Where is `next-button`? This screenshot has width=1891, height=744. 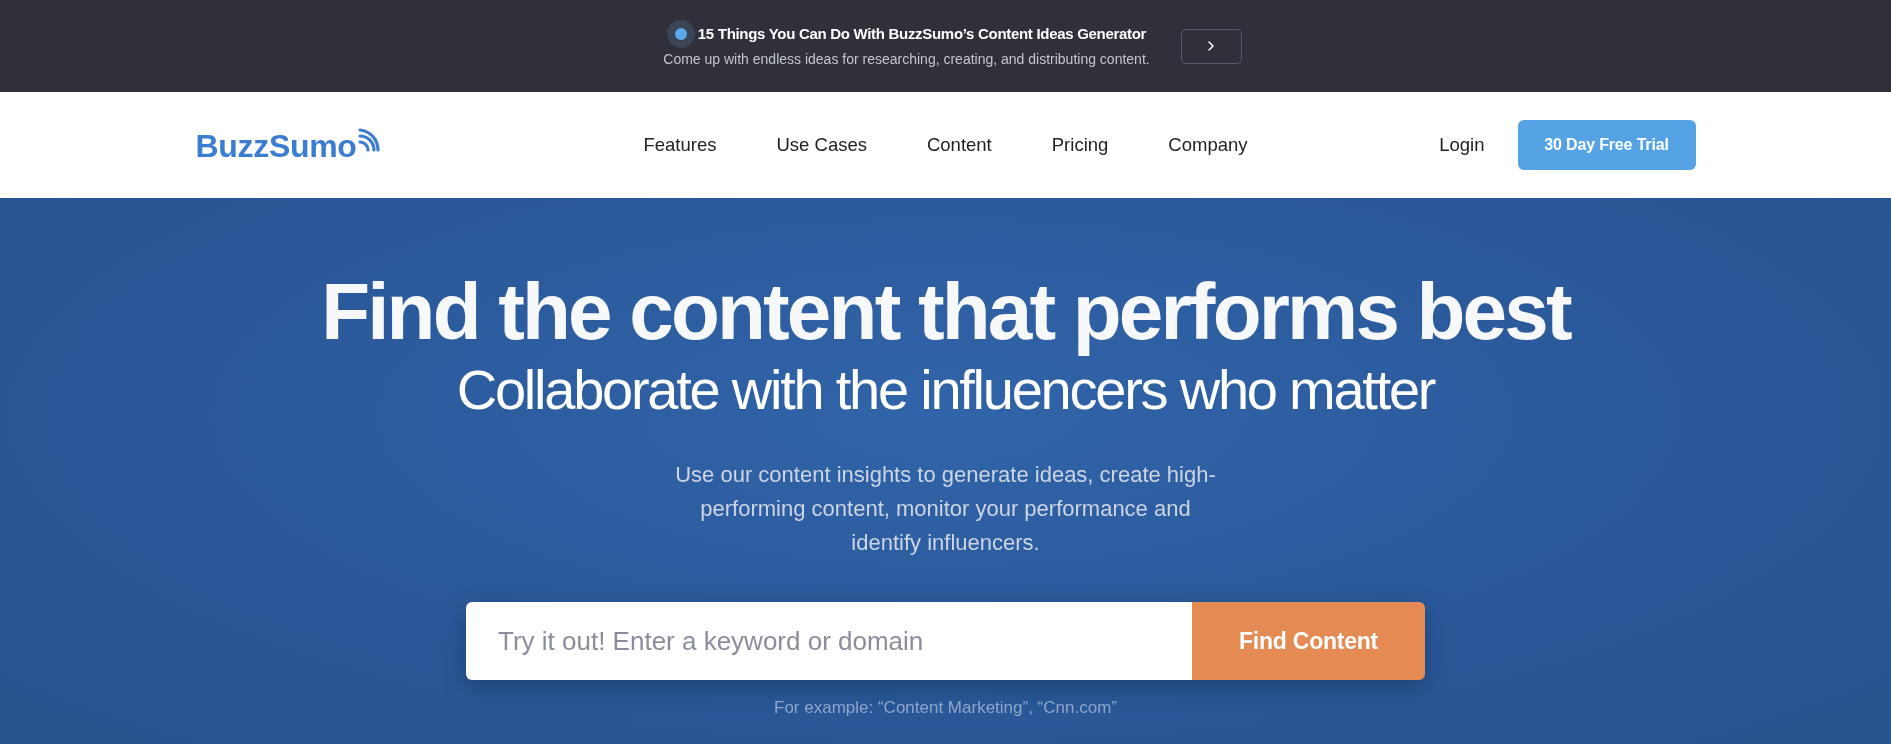
next-button is located at coordinates (1211, 46).